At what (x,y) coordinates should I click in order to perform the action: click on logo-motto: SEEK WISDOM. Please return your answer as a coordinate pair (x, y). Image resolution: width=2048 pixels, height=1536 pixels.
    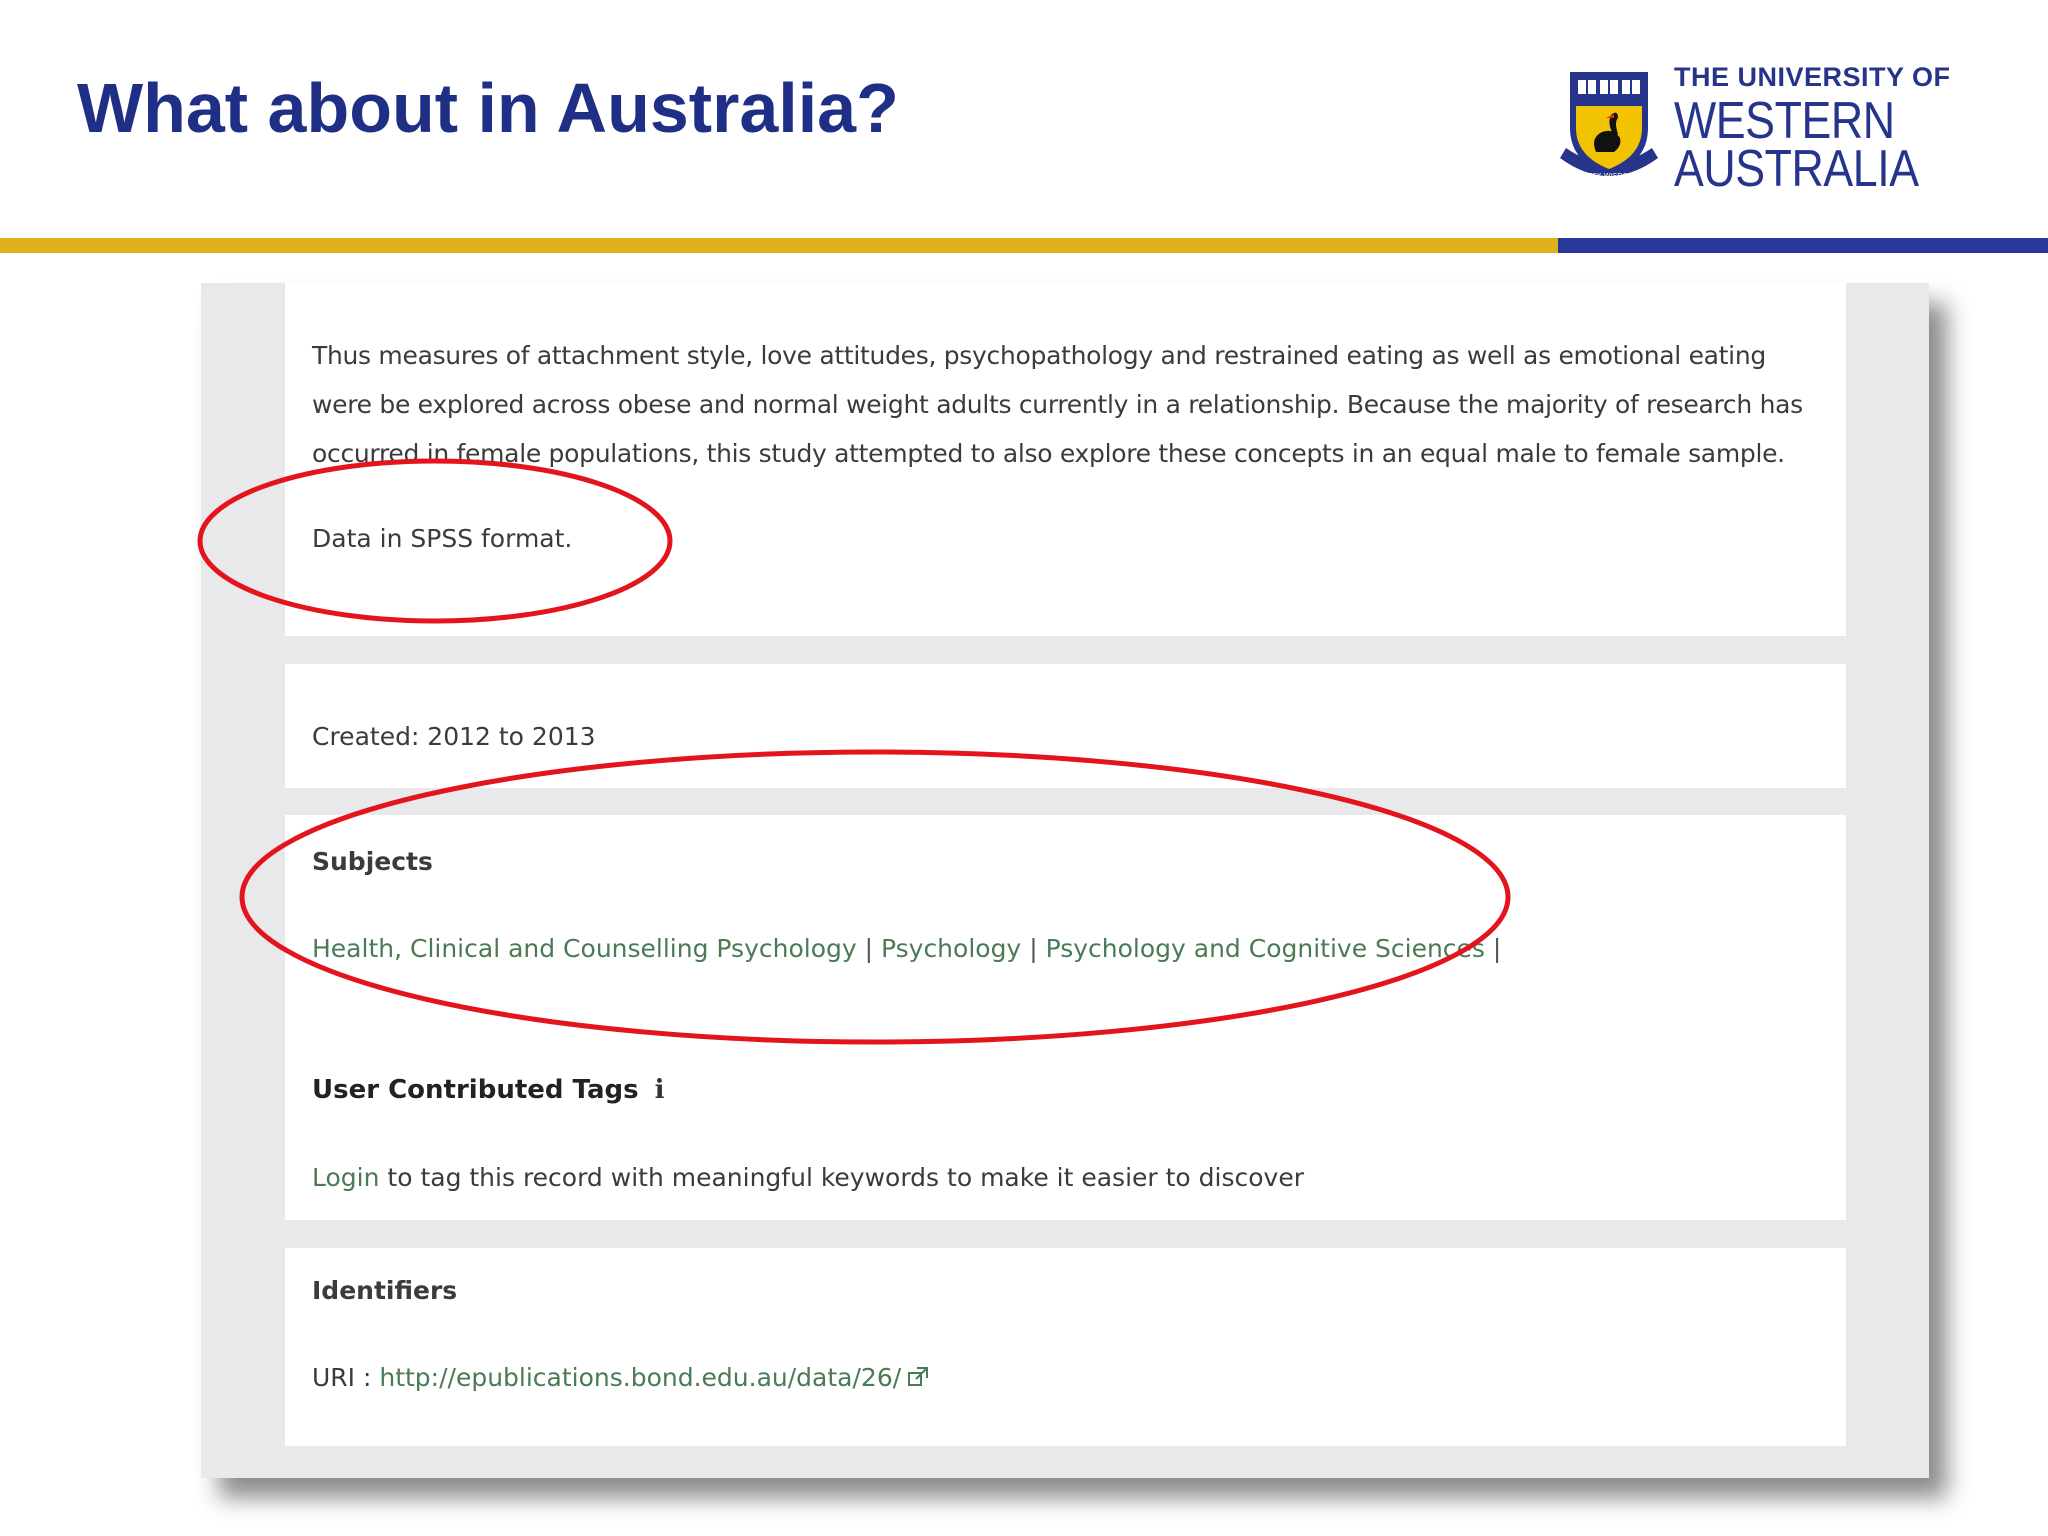
    Looking at the image, I should click on (1609, 176).